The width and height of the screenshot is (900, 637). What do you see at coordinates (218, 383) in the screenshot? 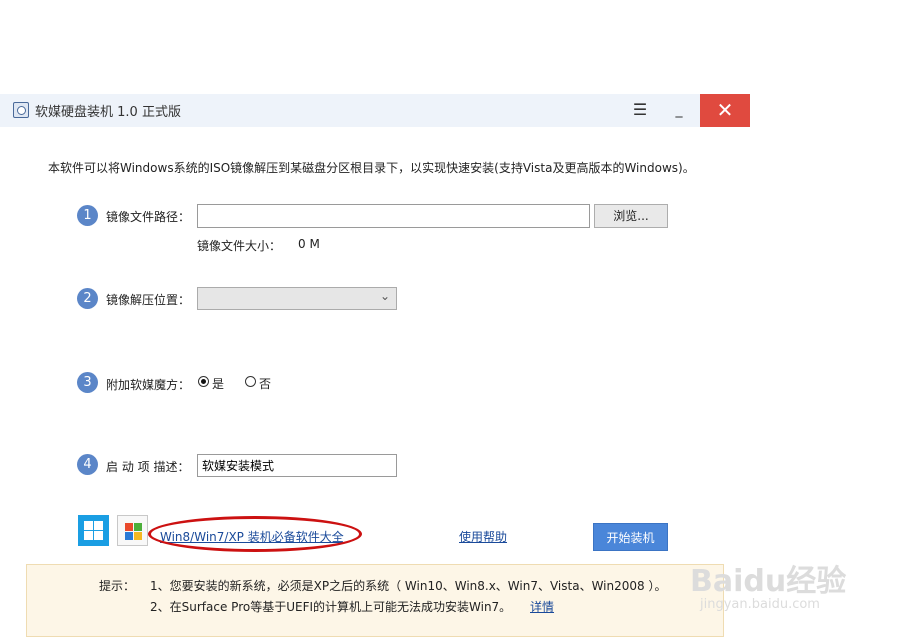
I see `radio-yes-label: 是` at bounding box center [218, 383].